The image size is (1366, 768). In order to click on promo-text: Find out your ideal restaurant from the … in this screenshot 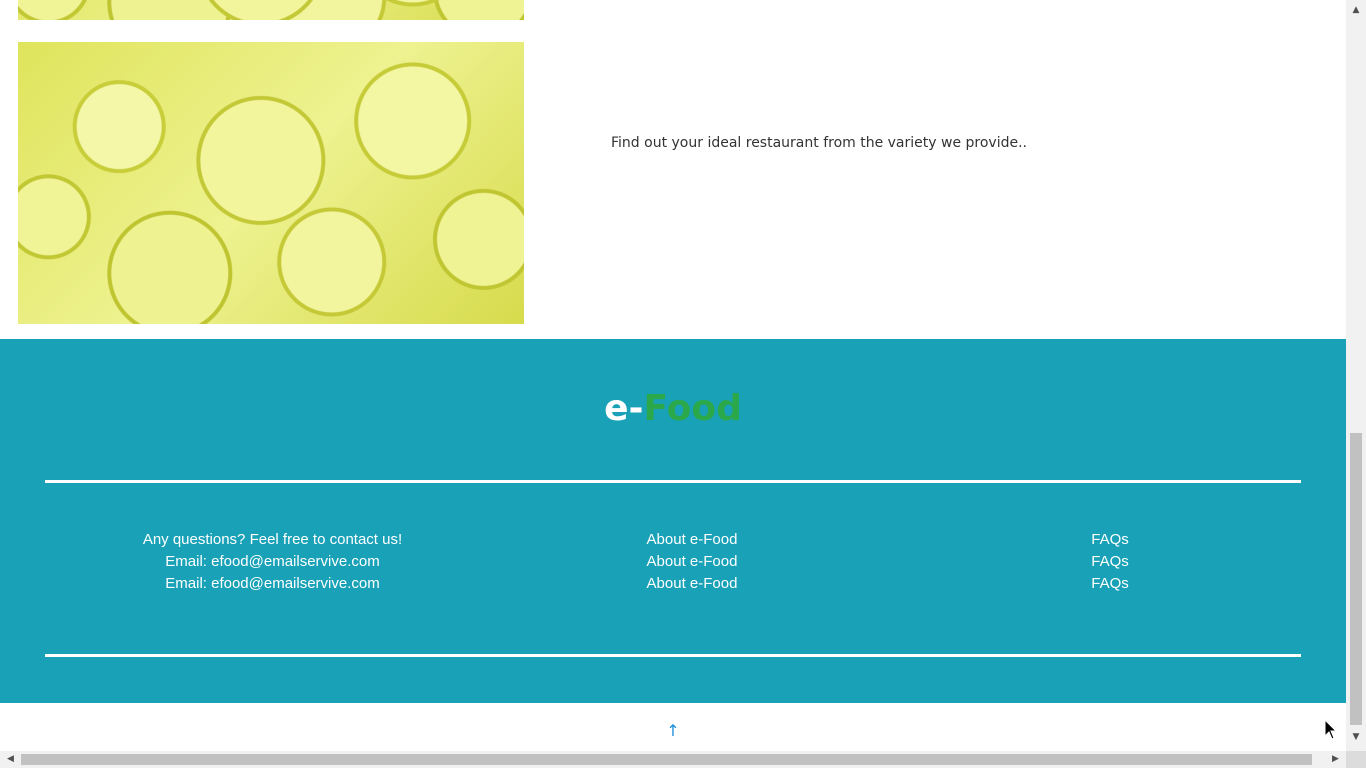, I will do `click(819, 143)`.